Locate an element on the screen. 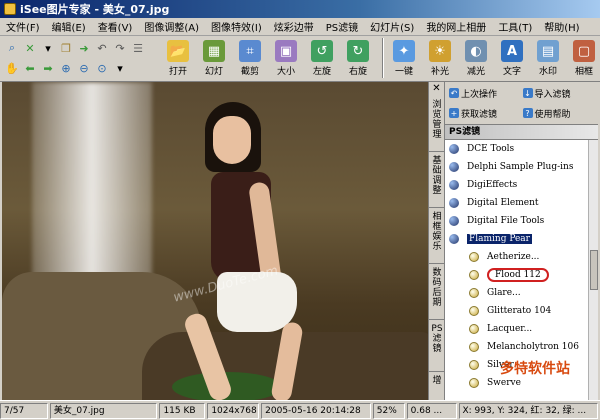 The image size is (600, 420). tree-item-glitterato: Glitterato 104 is located at coordinates (517, 311).